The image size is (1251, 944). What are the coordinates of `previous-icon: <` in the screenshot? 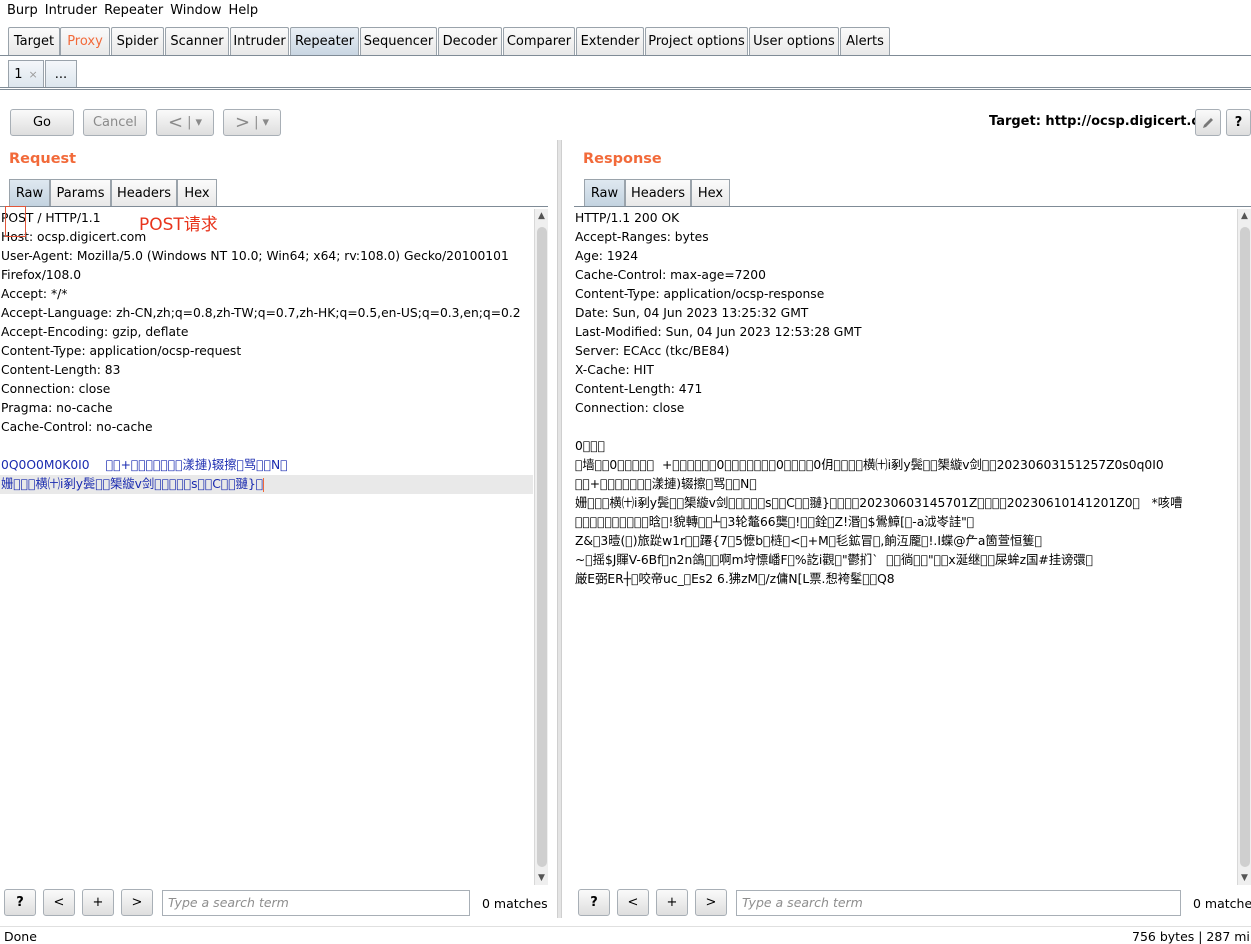 It's located at (59, 902).